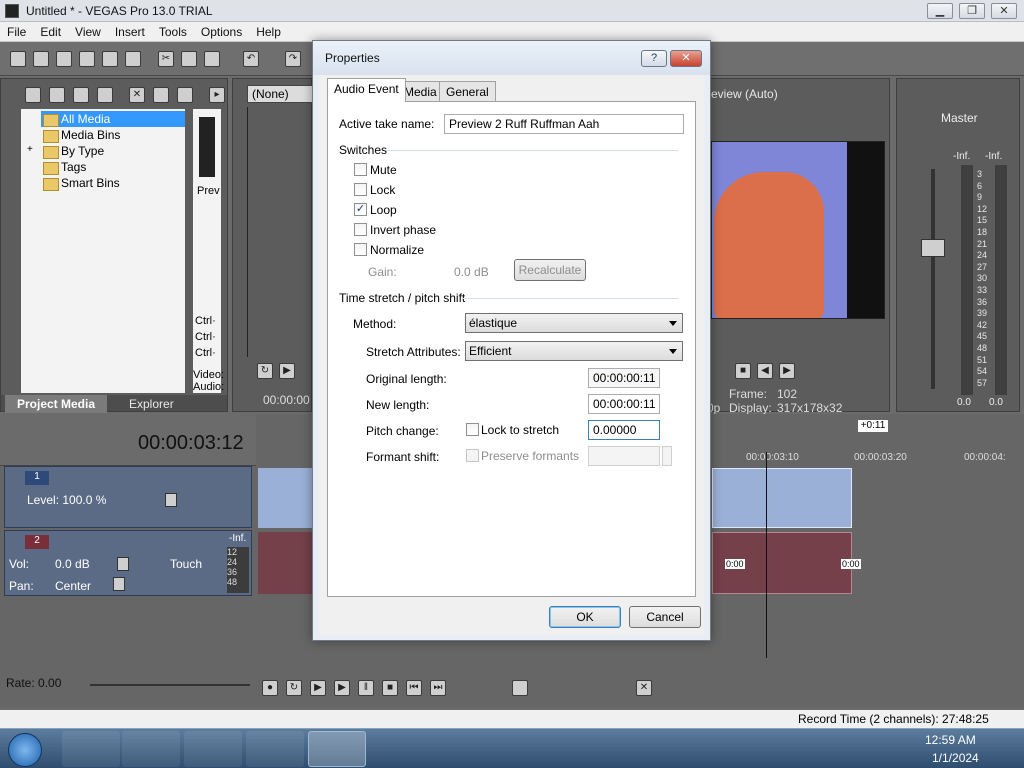  I want to click on menu-insert: Insert, so click(130, 30).